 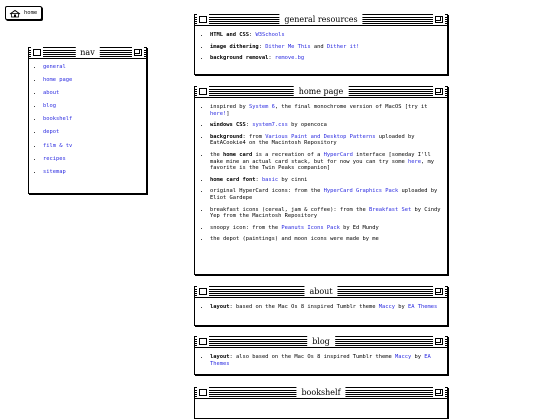 I want to click on nav-titlebar: nav, so click(x=87, y=53).